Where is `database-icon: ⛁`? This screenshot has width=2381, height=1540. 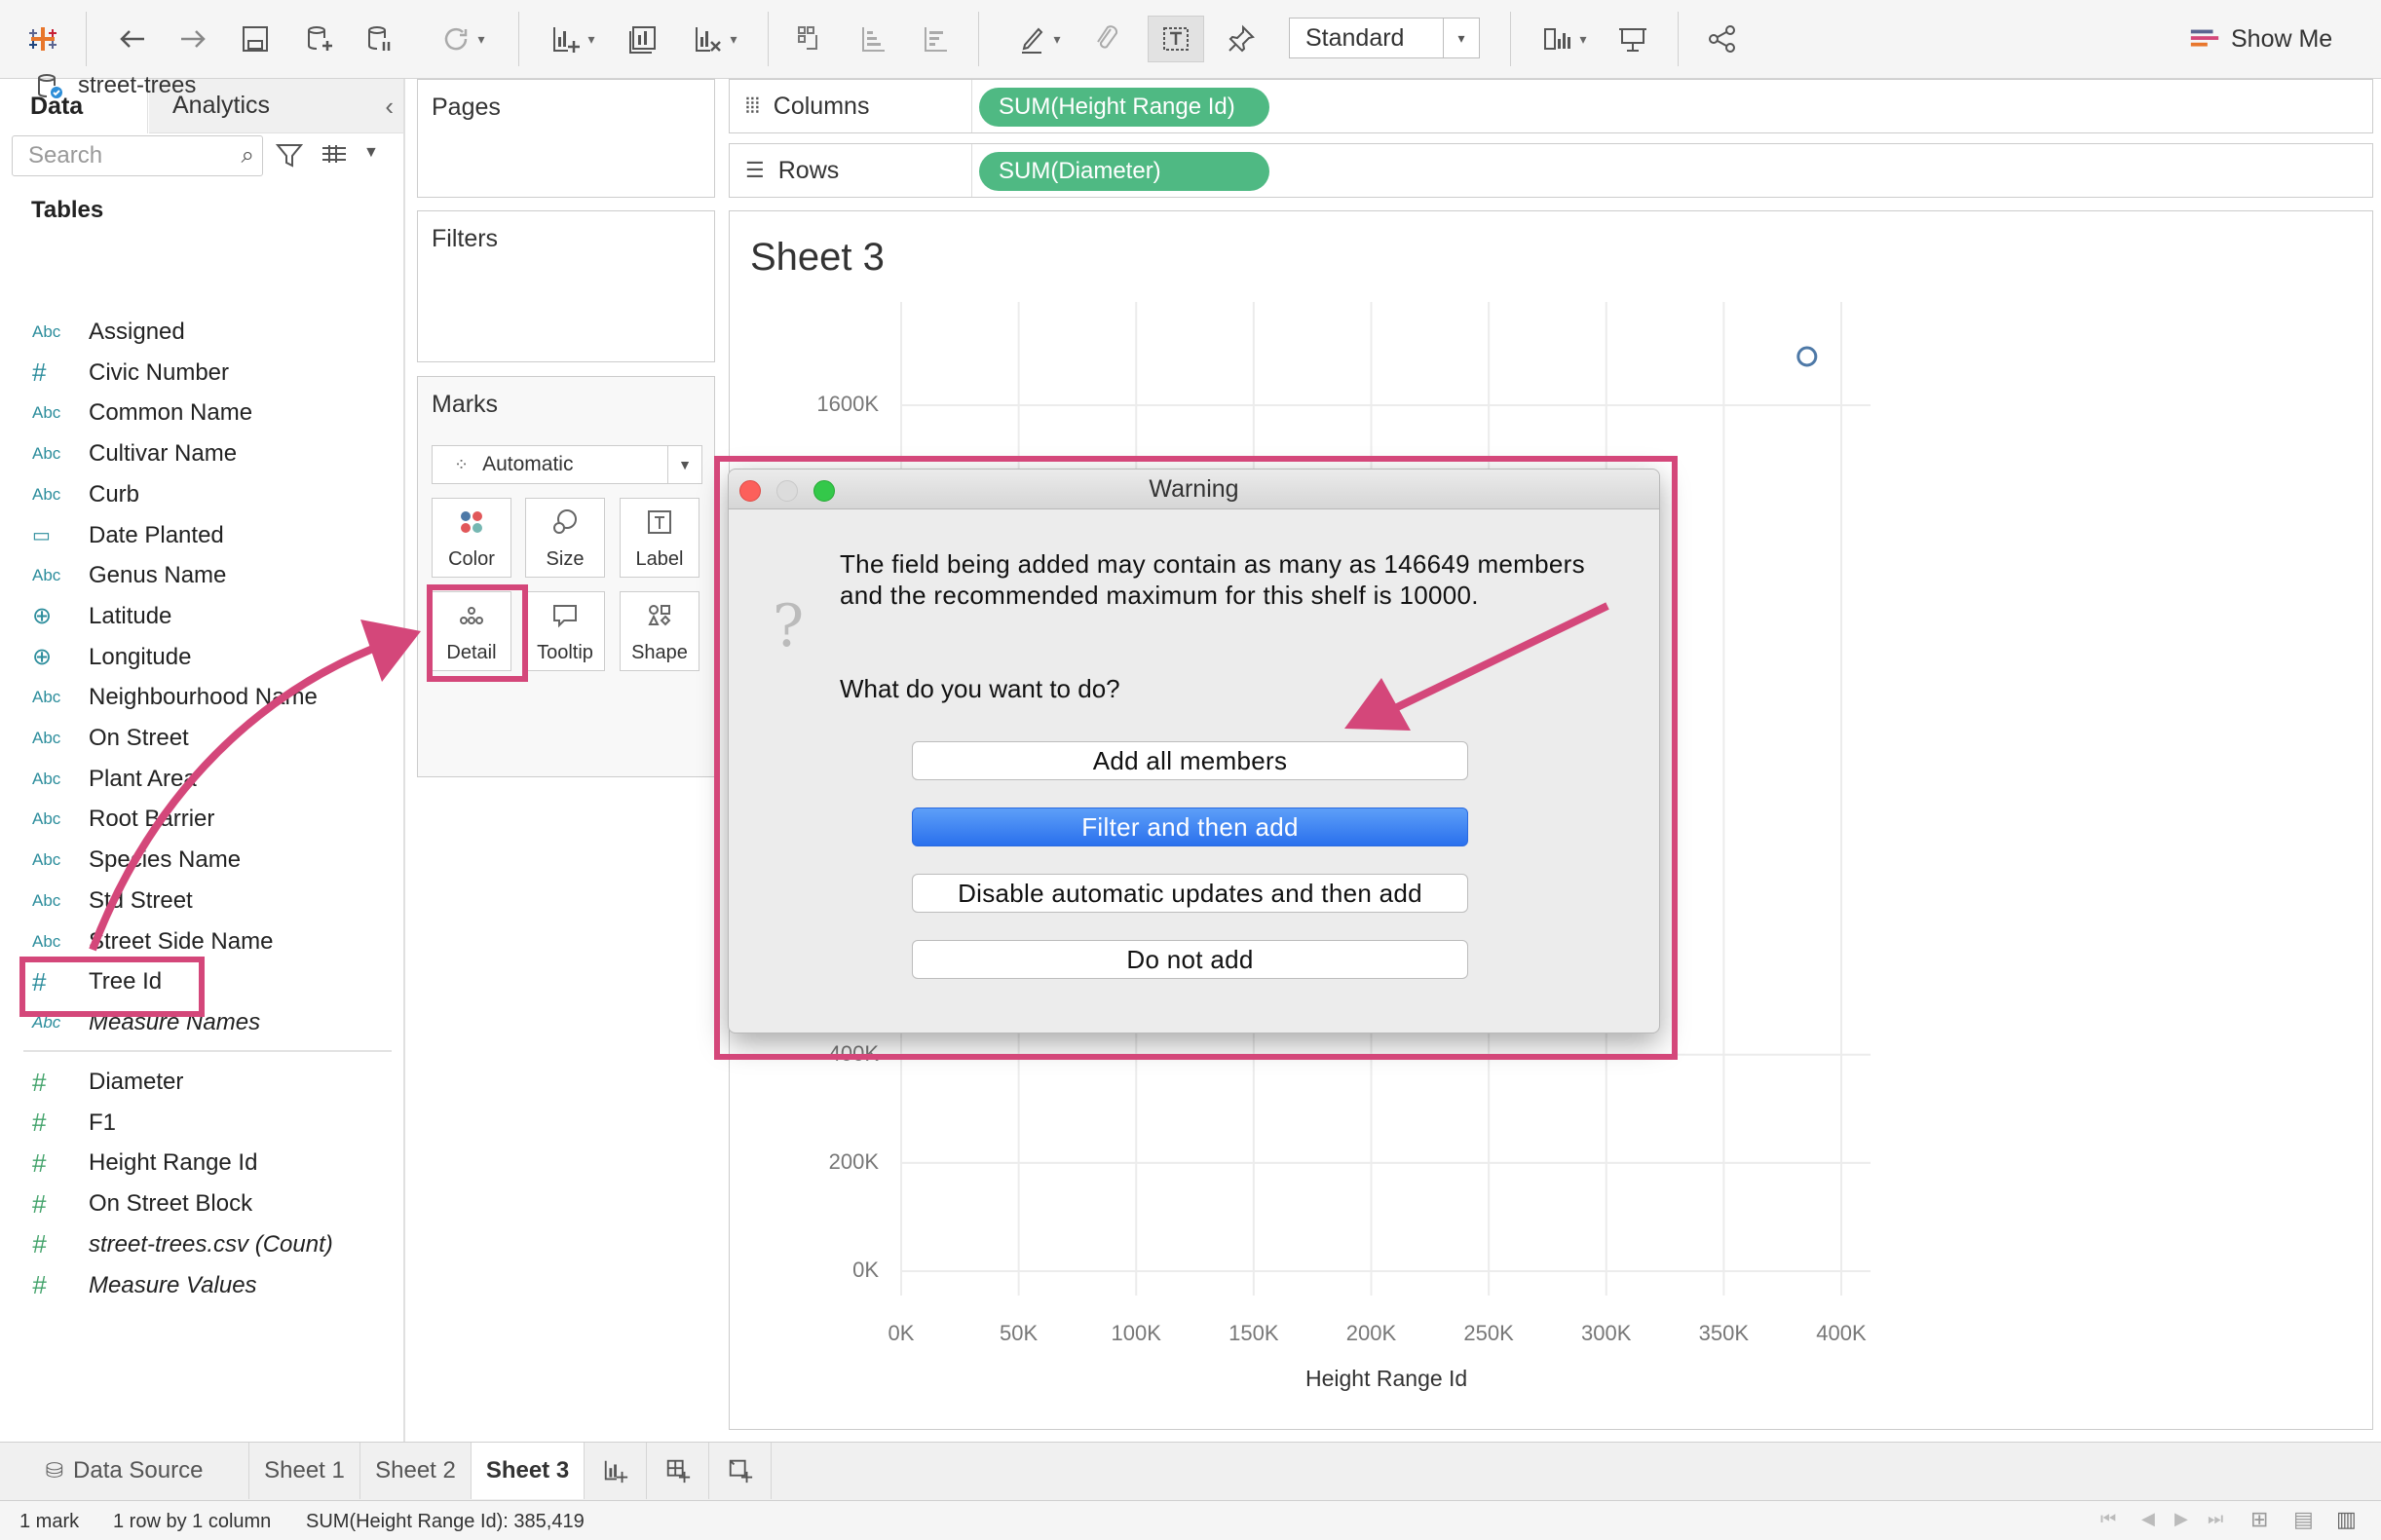
database-icon: ⛁ is located at coordinates (54, 1470).